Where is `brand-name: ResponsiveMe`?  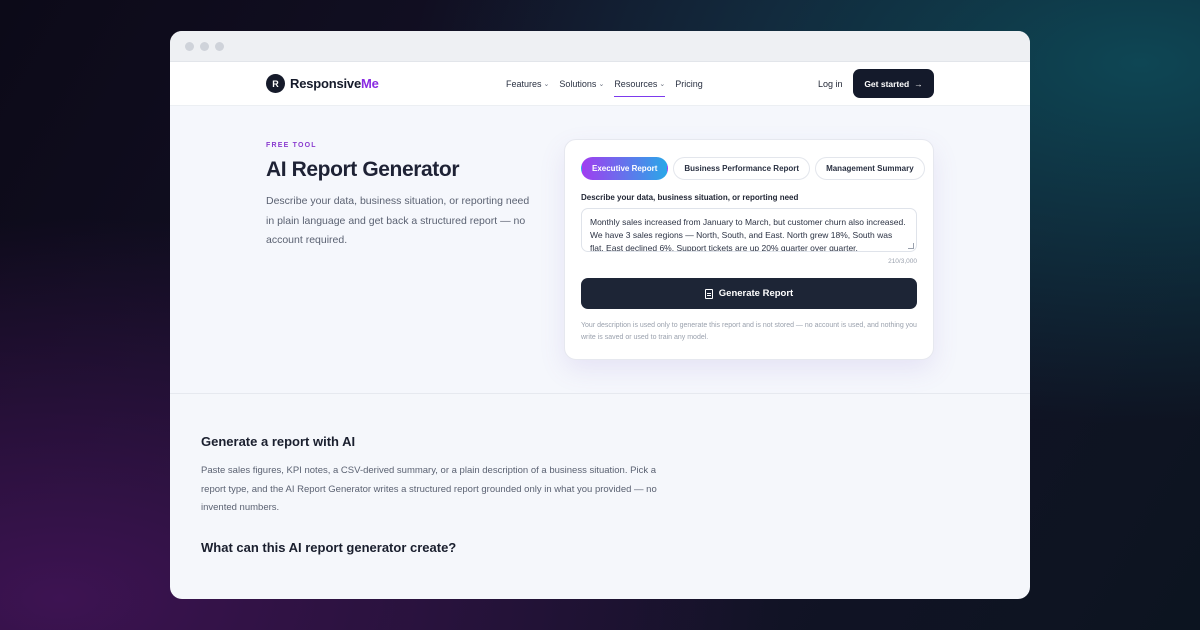
brand-name: ResponsiveMe is located at coordinates (334, 83).